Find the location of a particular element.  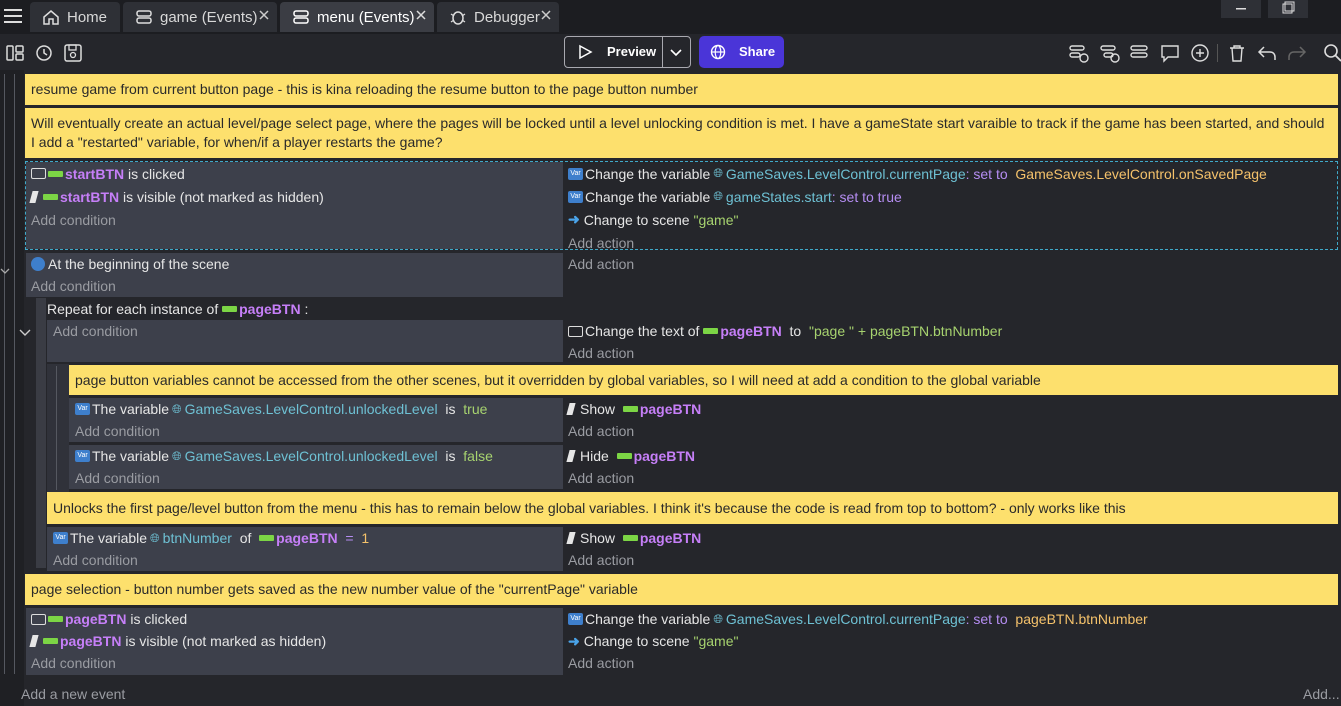

condition-row: startBTN is clicked is located at coordinates (297, 173).